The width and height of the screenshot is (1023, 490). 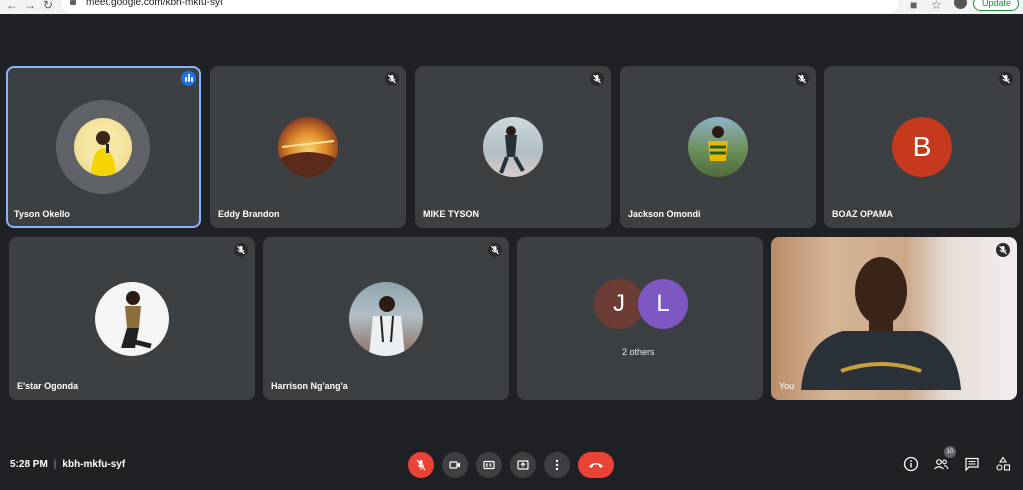 I want to click on activities-button, so click(x=1003, y=464).